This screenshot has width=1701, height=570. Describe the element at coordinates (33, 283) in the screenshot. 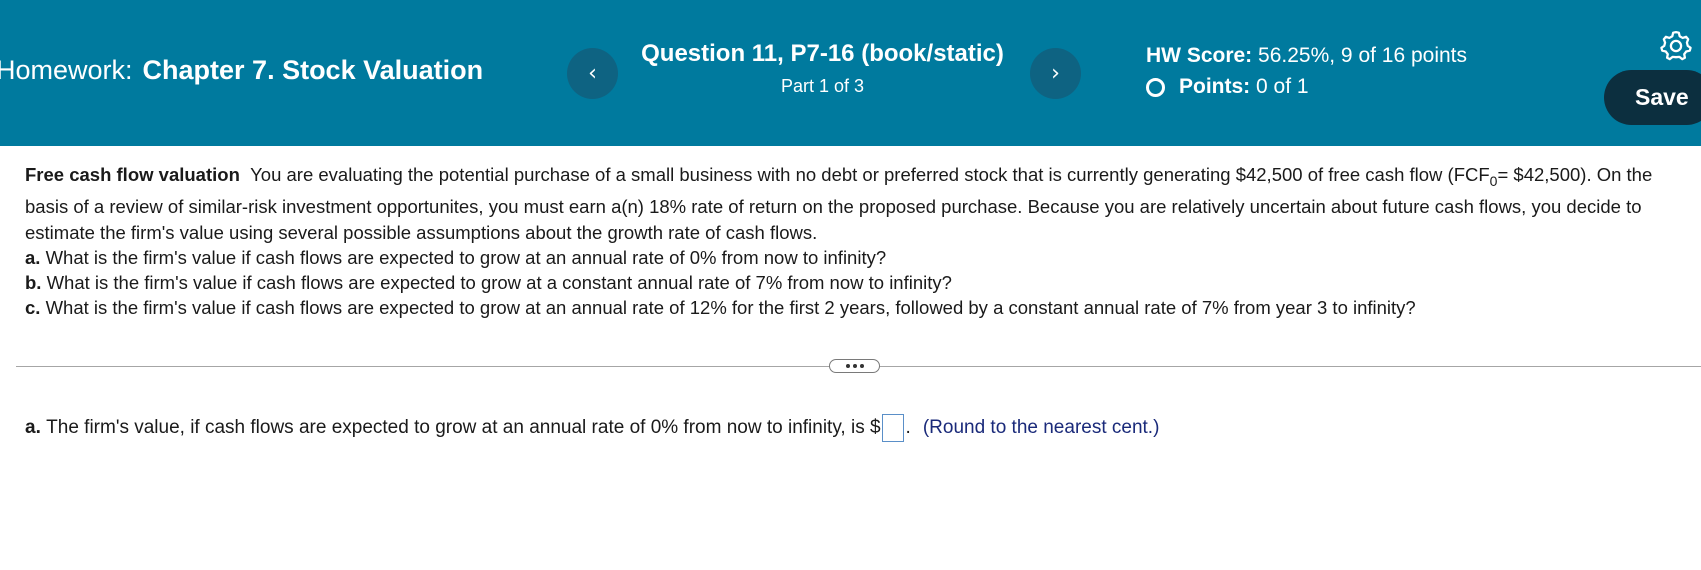

I see `question-item-b-letter: b.` at that location.